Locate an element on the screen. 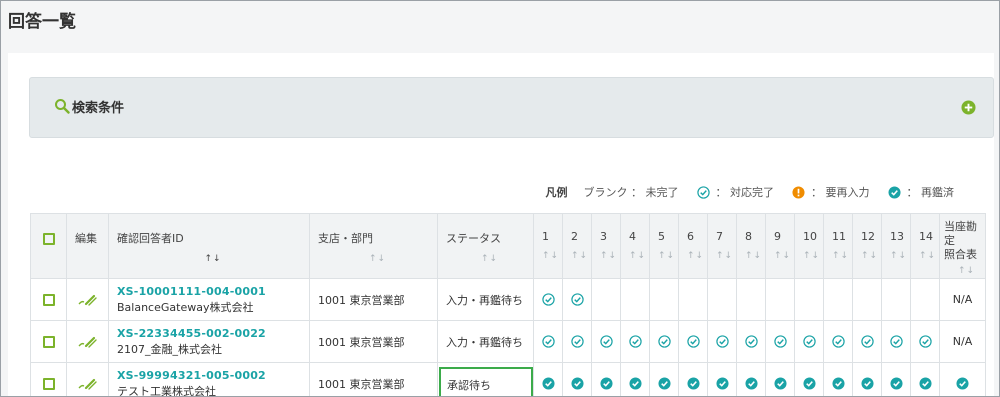 The height and width of the screenshot is (397, 1000). id-cell: XS-10001111-004-0001 BalanceGateway株式会社 is located at coordinates (209, 299).